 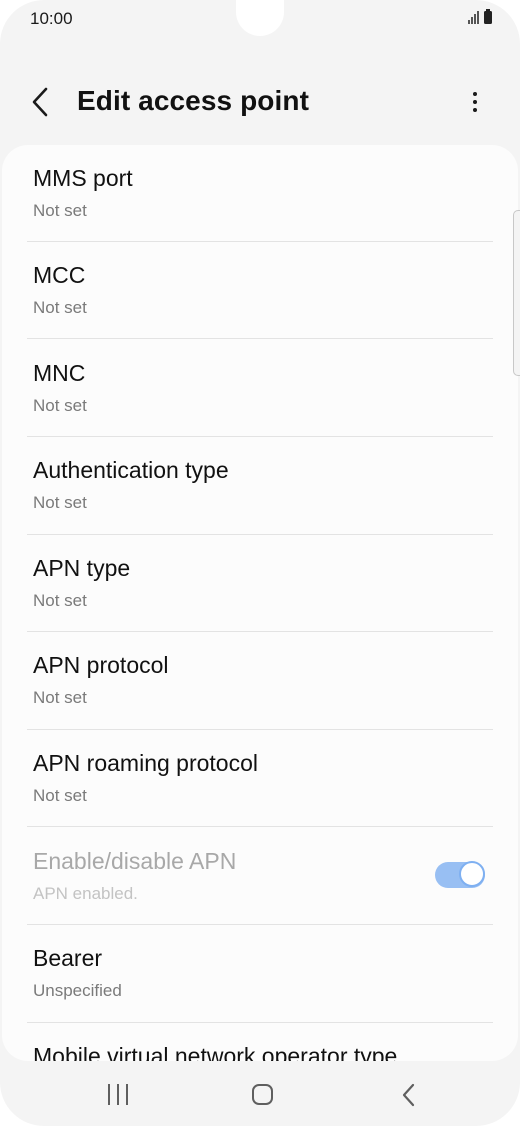 What do you see at coordinates (472, 874) in the screenshot?
I see `toggle-thumb` at bounding box center [472, 874].